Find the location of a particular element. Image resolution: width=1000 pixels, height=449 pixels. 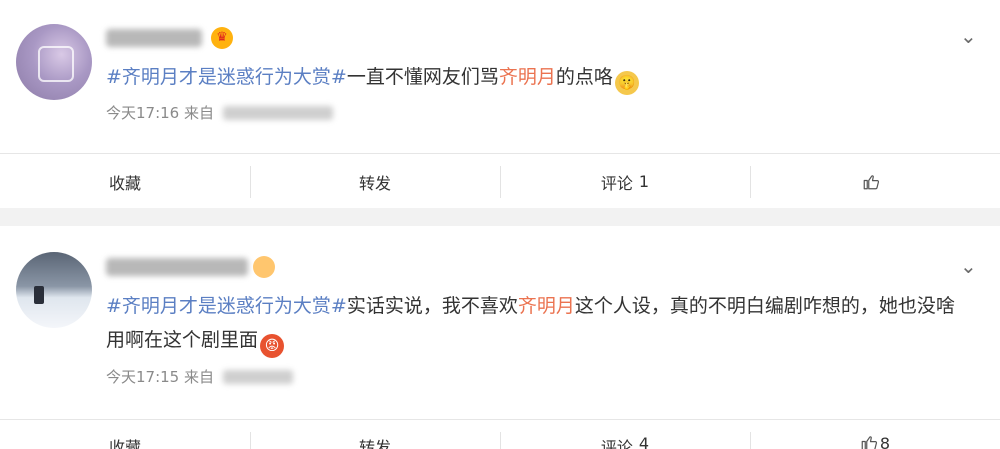

like-count: 8 is located at coordinates (885, 441).